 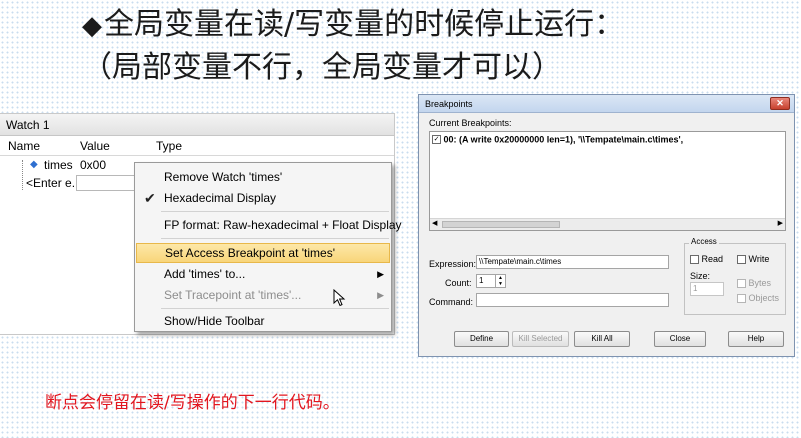 I want to click on objects-radio, so click(x=741, y=299).